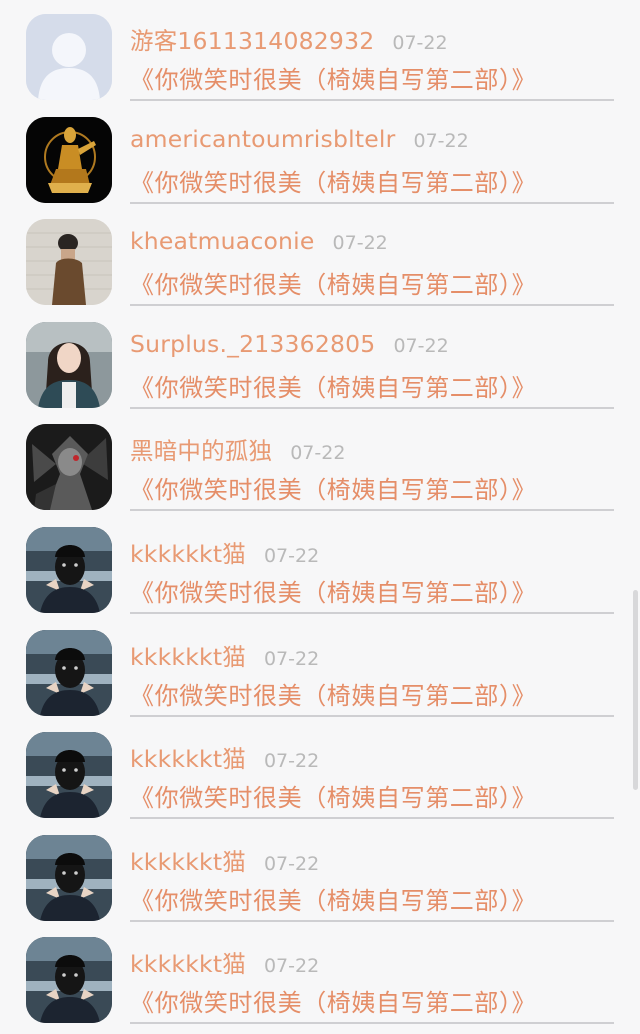 Image resolution: width=640 pixels, height=1034 pixels. What do you see at coordinates (69, 467) in the screenshot?
I see `dark-anime-avatar` at bounding box center [69, 467].